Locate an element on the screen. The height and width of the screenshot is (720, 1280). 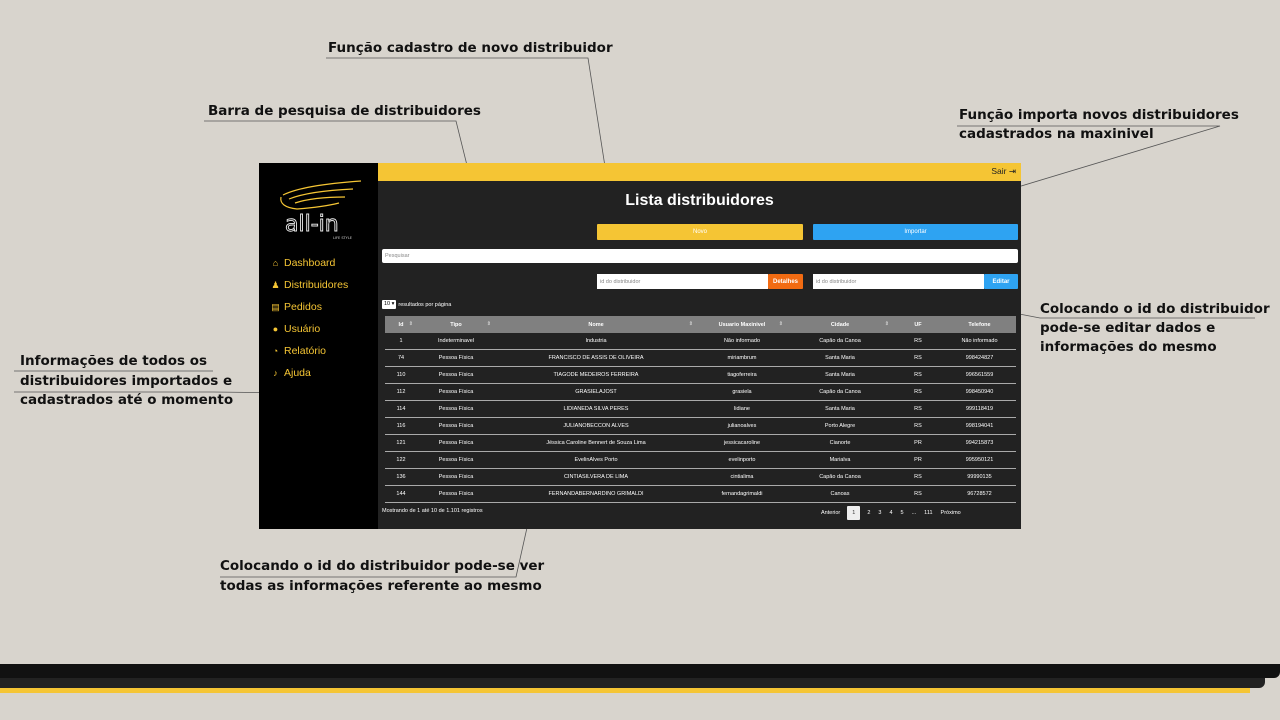
col-header-usuario: Usuario Maxinivel ⇕ is located at coordinates (742, 324).